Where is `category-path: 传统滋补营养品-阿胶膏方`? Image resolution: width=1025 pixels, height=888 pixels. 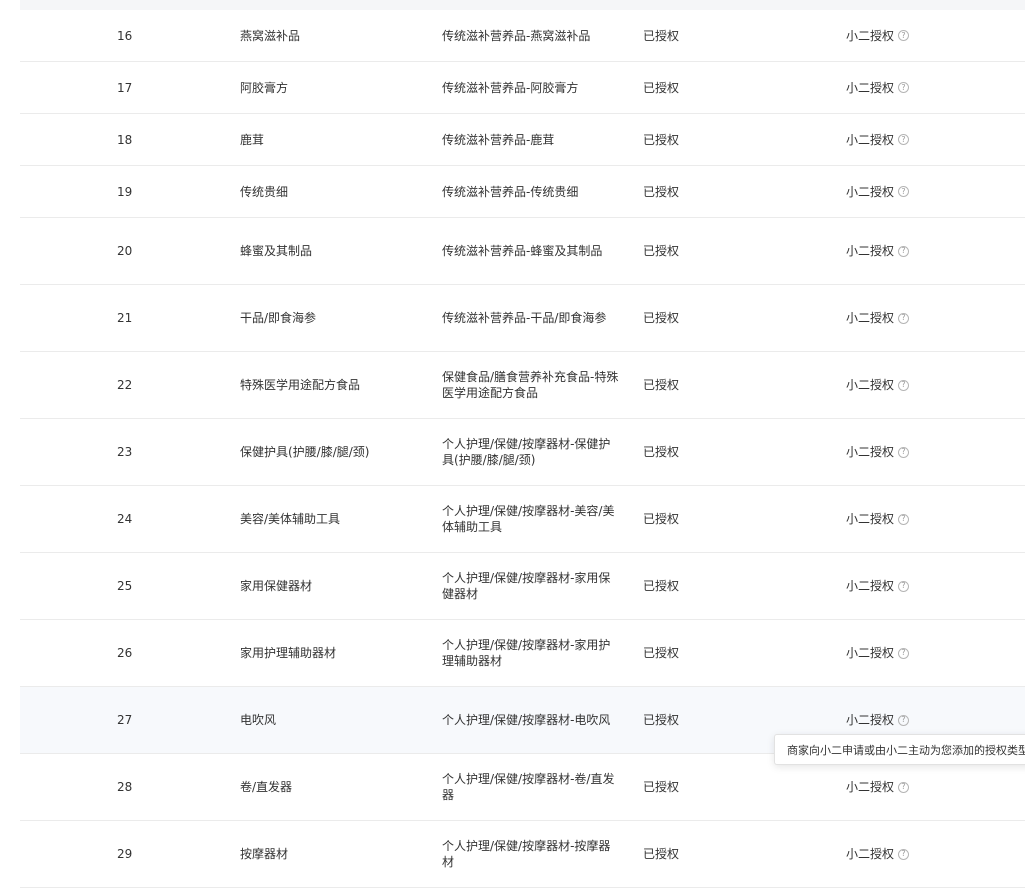
category-path: 传统滋补营养品-阿胶膏方 is located at coordinates (510, 87).